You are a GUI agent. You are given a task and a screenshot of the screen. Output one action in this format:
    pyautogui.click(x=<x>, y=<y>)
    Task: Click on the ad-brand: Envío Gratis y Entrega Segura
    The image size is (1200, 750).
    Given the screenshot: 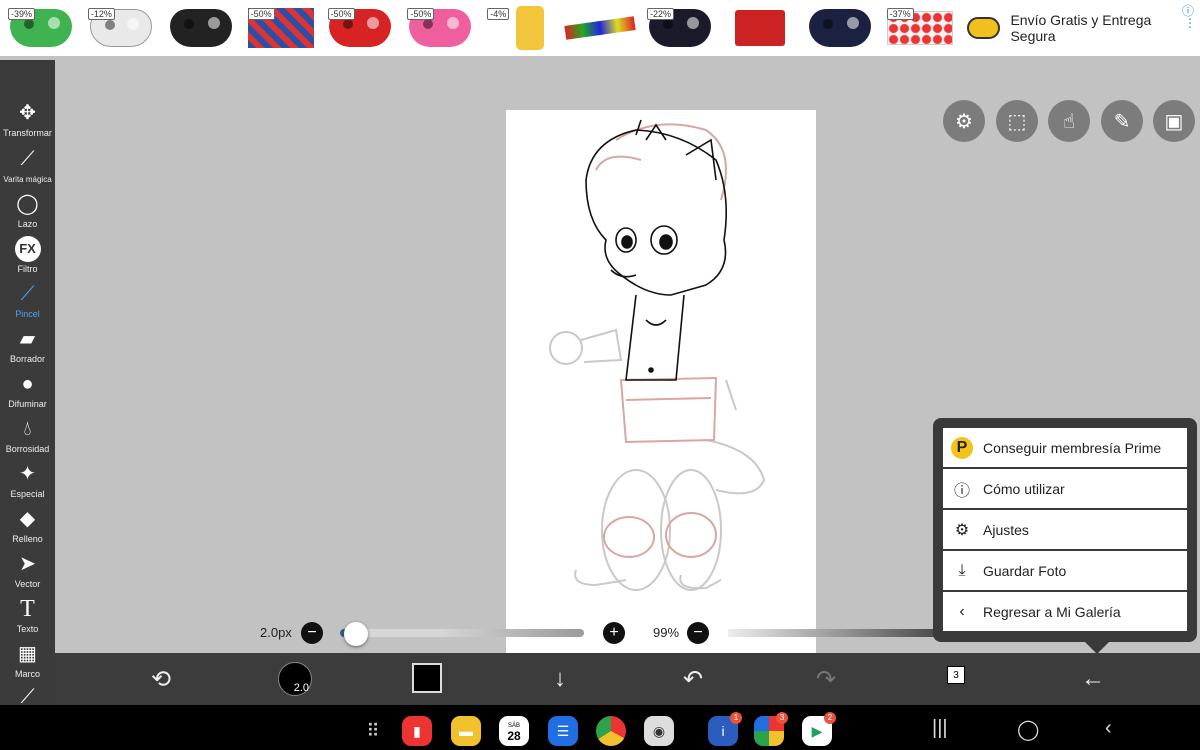 What is the action you would take?
    pyautogui.click(x=1083, y=28)
    